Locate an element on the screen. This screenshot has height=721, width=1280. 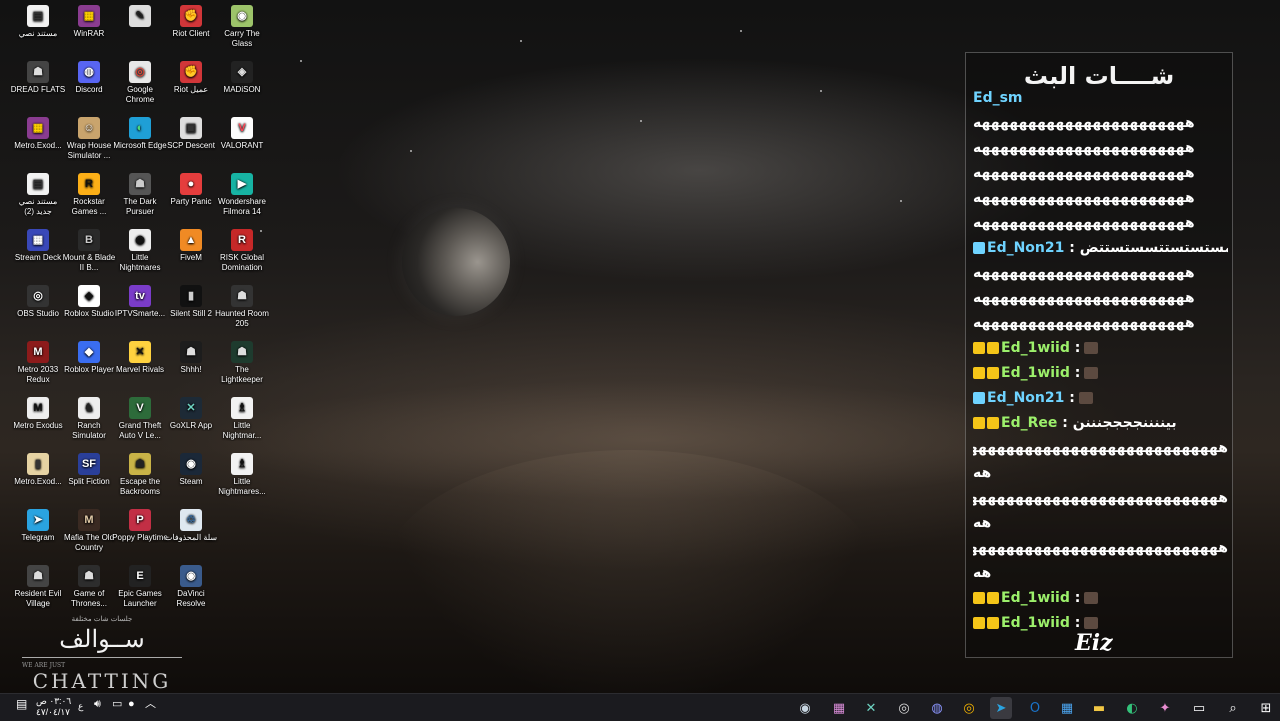
desktop-icon: E Epic Games Launcher is located at coordinates (140, 585).